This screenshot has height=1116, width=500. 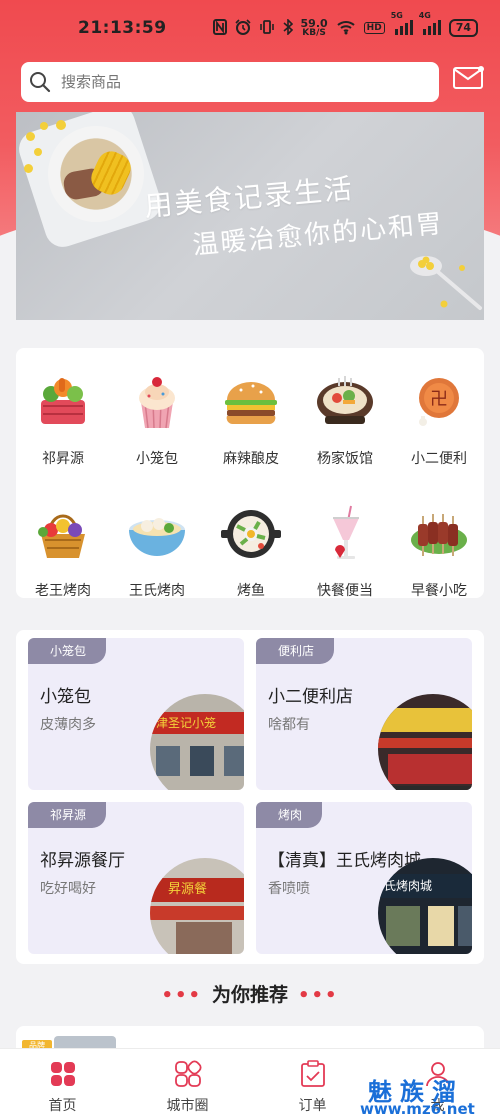 I want to click on spoon-icon, so click(x=446, y=283).